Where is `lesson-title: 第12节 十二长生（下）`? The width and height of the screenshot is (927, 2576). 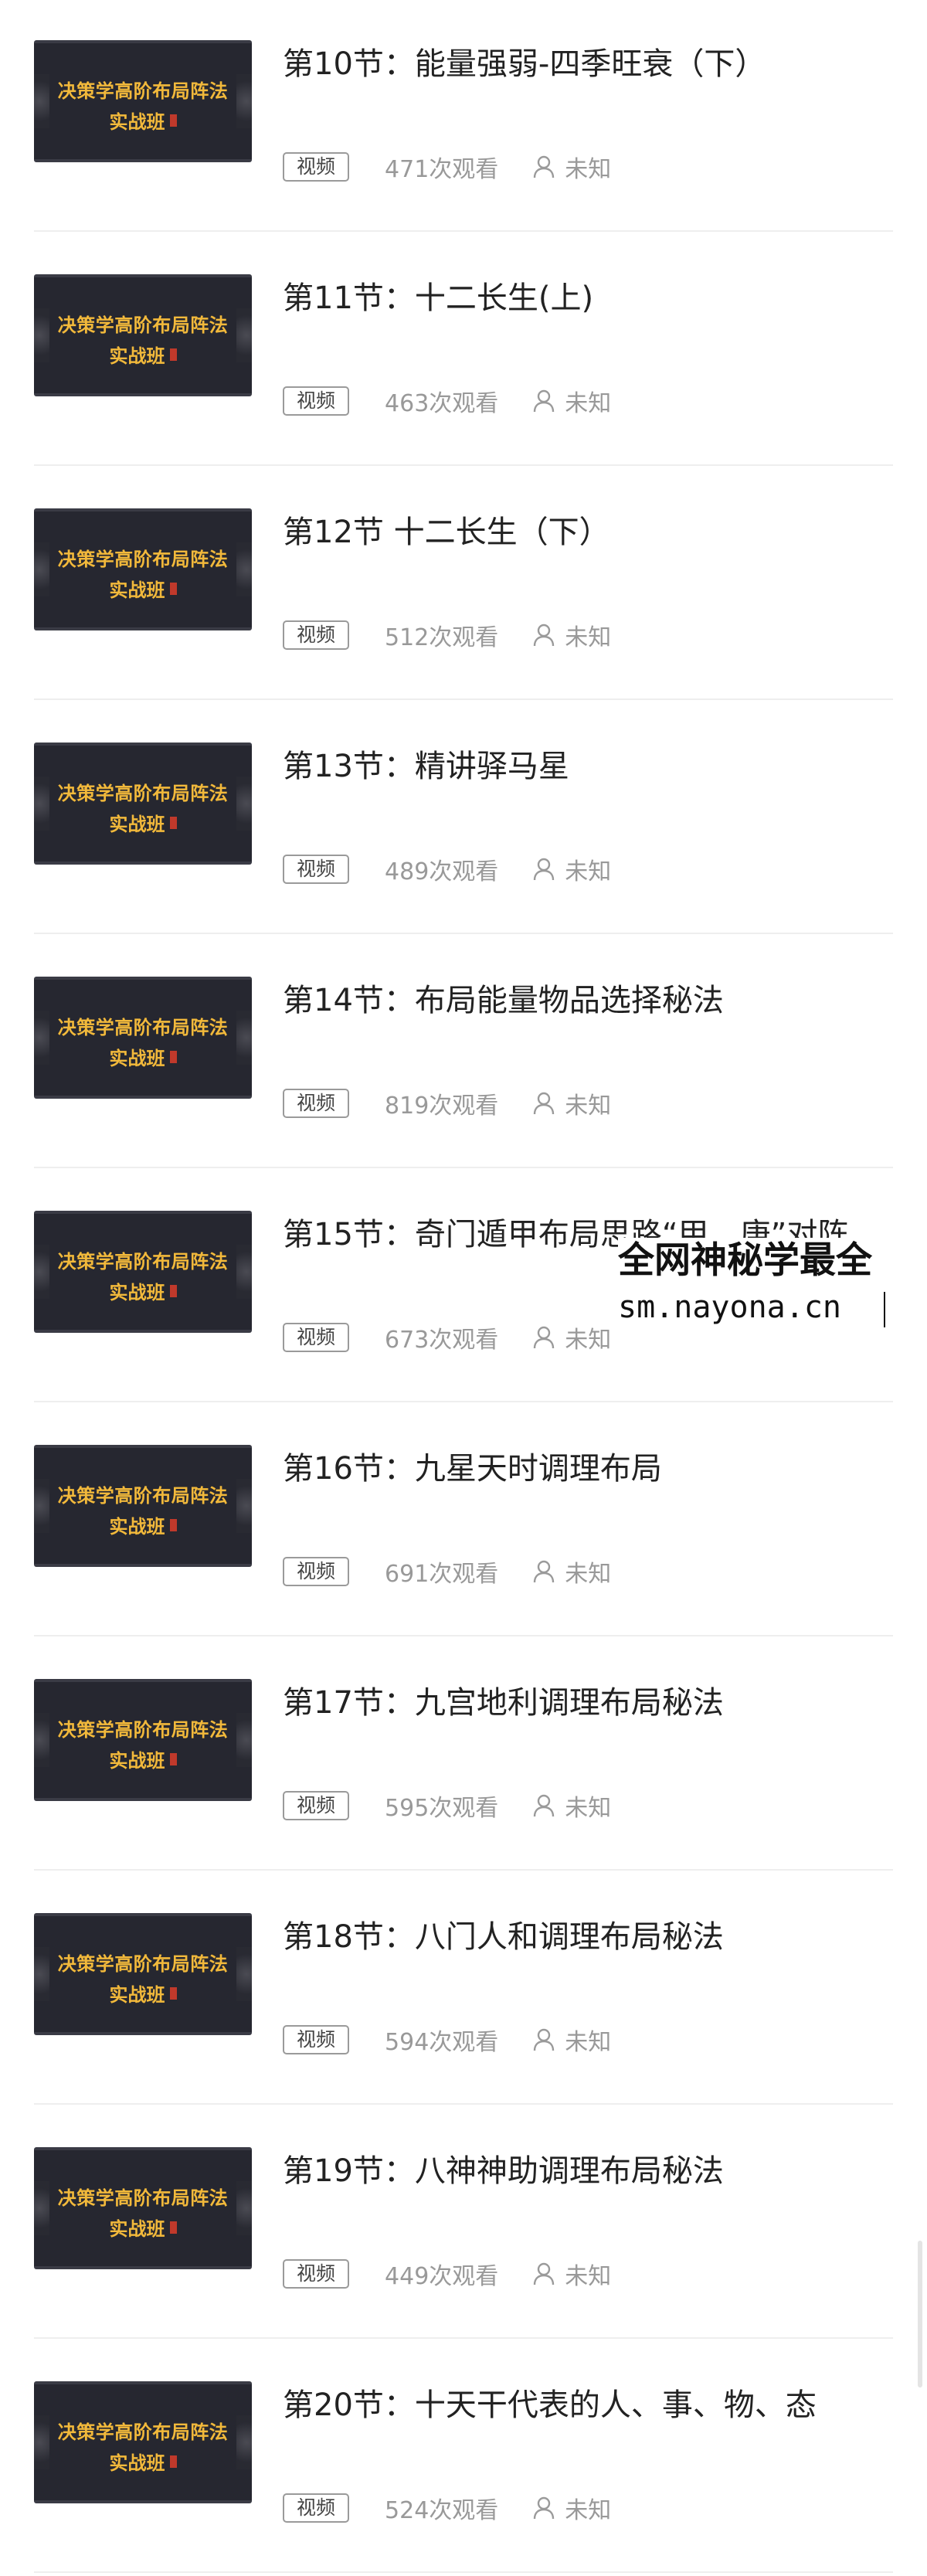
lesson-title: 第12节 十二长生（下） is located at coordinates (584, 532).